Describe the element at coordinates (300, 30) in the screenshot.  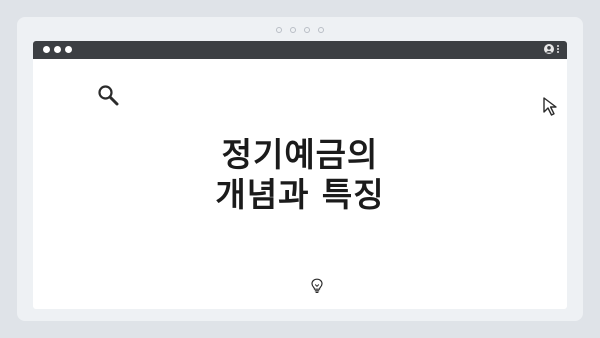
I see `top-page-dots` at that location.